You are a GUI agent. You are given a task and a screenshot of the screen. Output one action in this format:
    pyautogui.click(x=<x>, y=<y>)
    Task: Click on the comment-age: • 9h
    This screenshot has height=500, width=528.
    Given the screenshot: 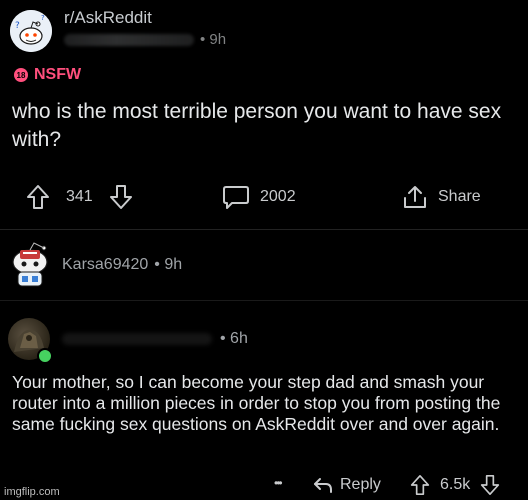 What is the action you would take?
    pyautogui.click(x=168, y=264)
    